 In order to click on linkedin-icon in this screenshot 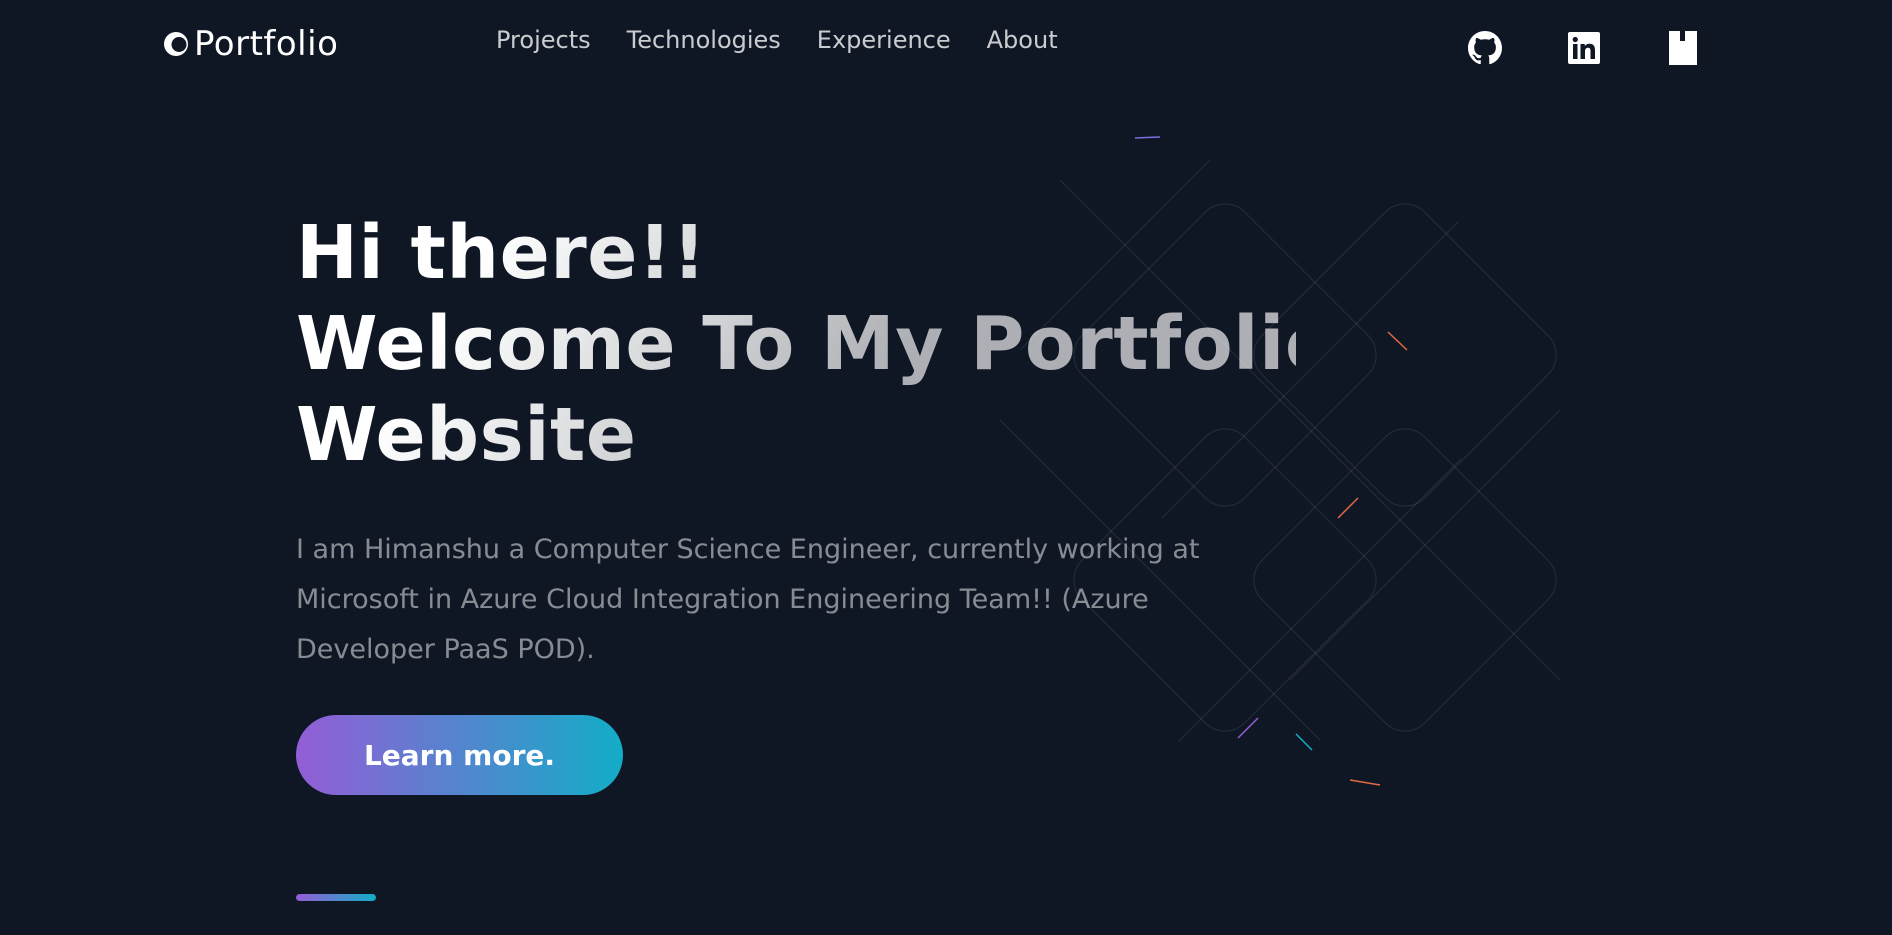, I will do `click(1584, 48)`.